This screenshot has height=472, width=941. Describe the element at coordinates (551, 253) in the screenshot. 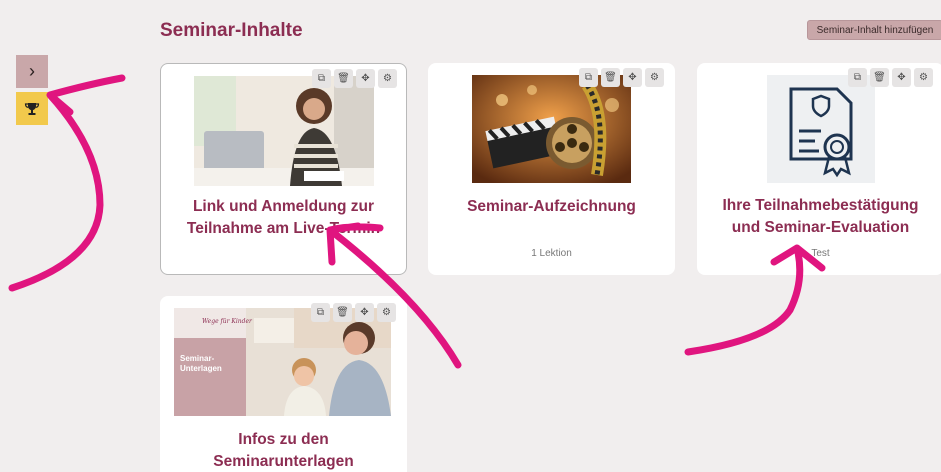

I see `card-lesson-count: 1 Lektion` at that location.